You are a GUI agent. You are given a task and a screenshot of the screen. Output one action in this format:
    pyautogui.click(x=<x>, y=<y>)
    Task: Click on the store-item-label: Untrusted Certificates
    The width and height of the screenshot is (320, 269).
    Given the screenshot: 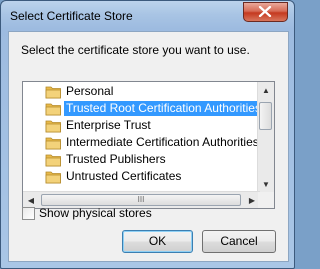 What is the action you would take?
    pyautogui.click(x=124, y=176)
    